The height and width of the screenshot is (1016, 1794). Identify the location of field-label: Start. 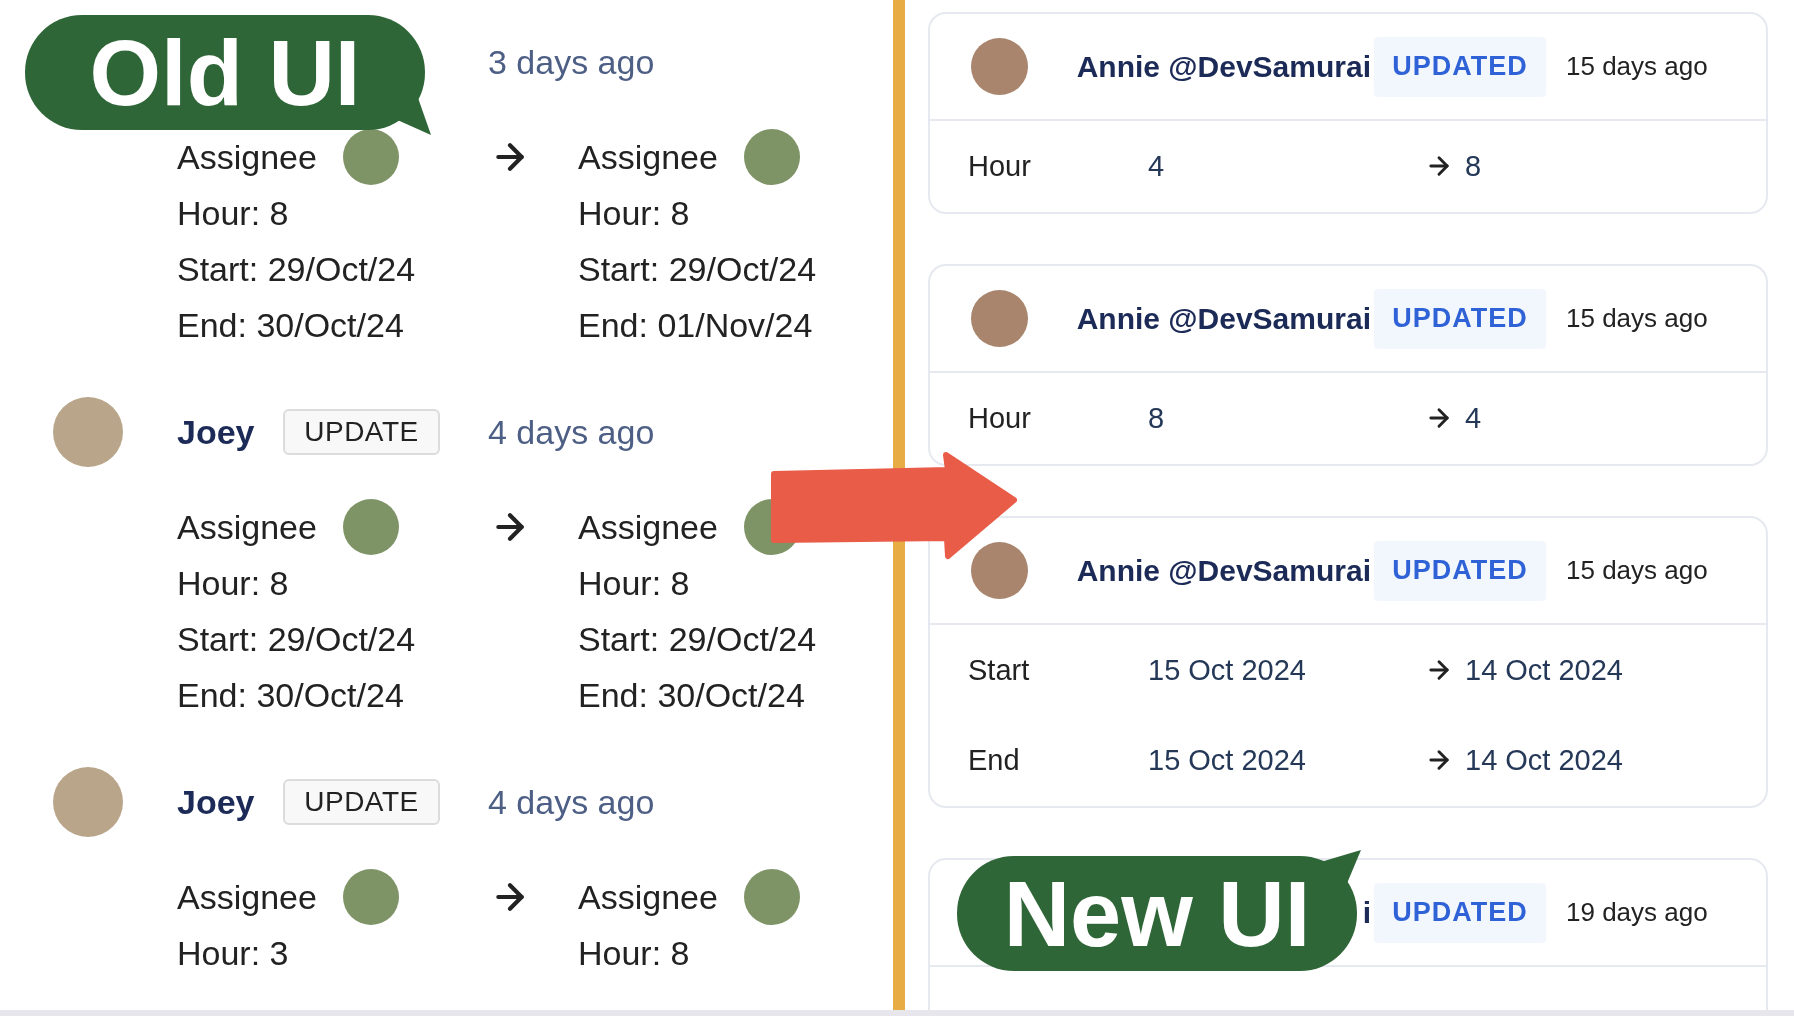
(999, 670).